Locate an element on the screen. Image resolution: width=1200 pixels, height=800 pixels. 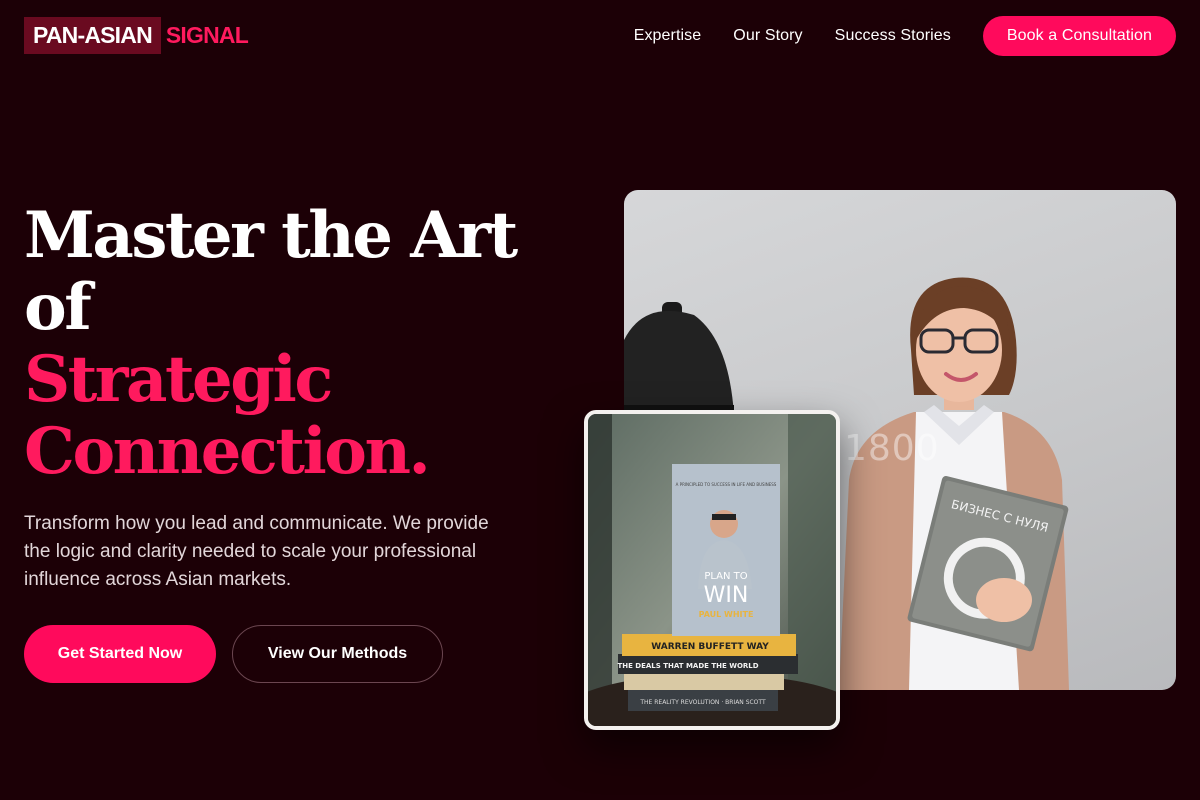
nav-link-expertise: Expertise is located at coordinates (668, 36).